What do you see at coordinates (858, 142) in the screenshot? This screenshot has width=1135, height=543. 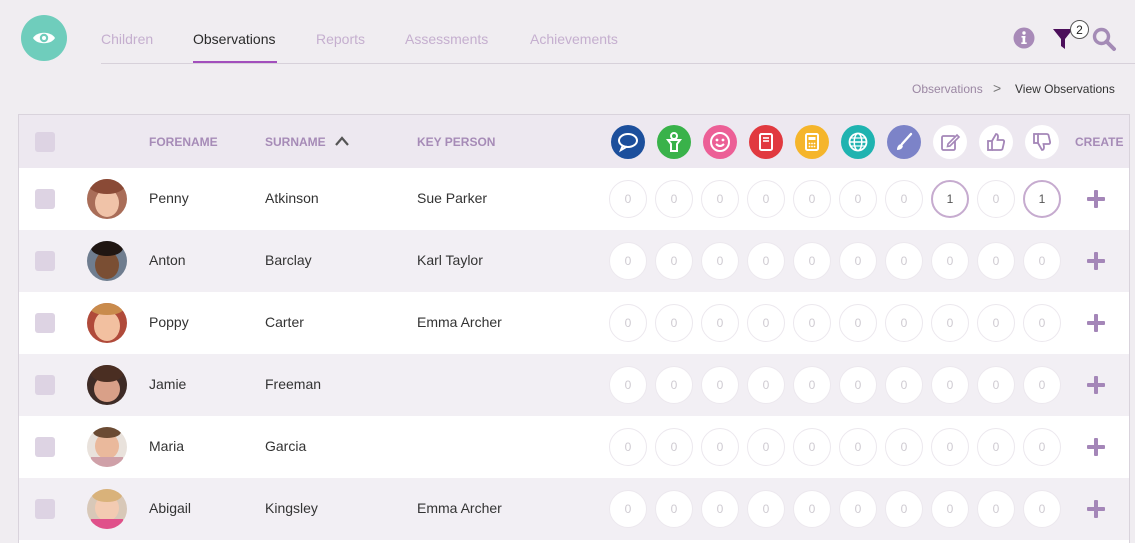 I see `globe-icon` at bounding box center [858, 142].